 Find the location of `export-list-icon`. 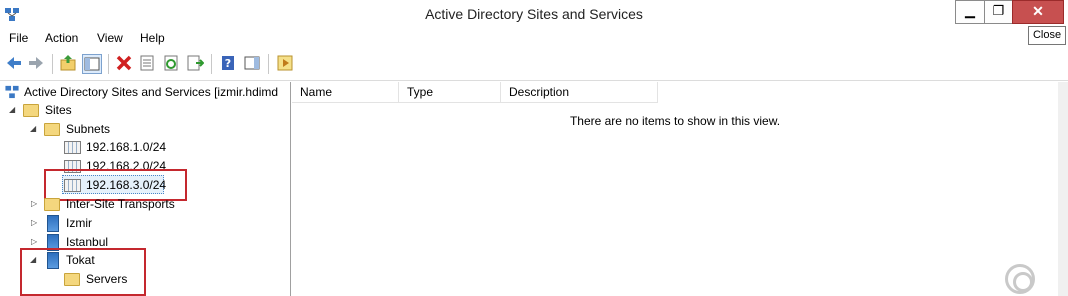

export-list-icon is located at coordinates (195, 63).